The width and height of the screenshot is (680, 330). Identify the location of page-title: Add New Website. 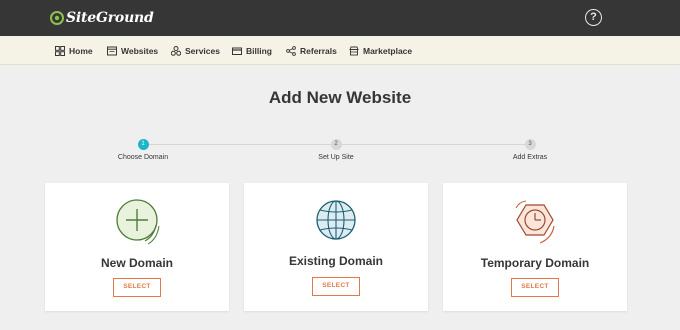
(340, 97).